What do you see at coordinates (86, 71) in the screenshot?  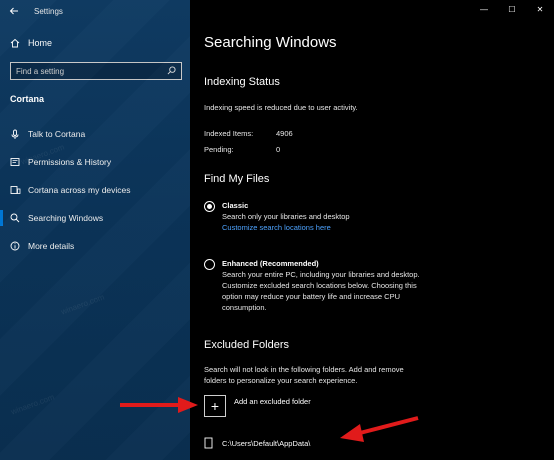 I see `search-input` at bounding box center [86, 71].